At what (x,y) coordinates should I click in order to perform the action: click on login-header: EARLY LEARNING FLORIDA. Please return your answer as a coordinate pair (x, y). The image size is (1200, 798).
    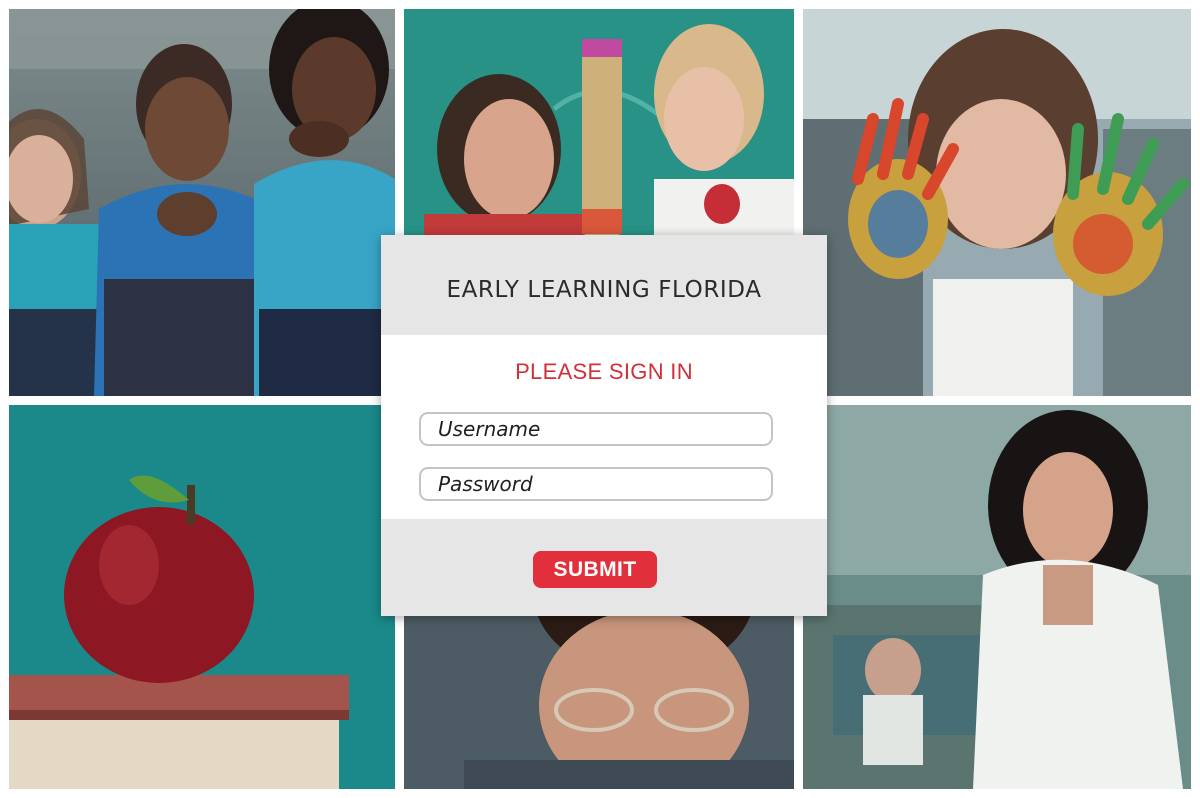
    Looking at the image, I should click on (604, 285).